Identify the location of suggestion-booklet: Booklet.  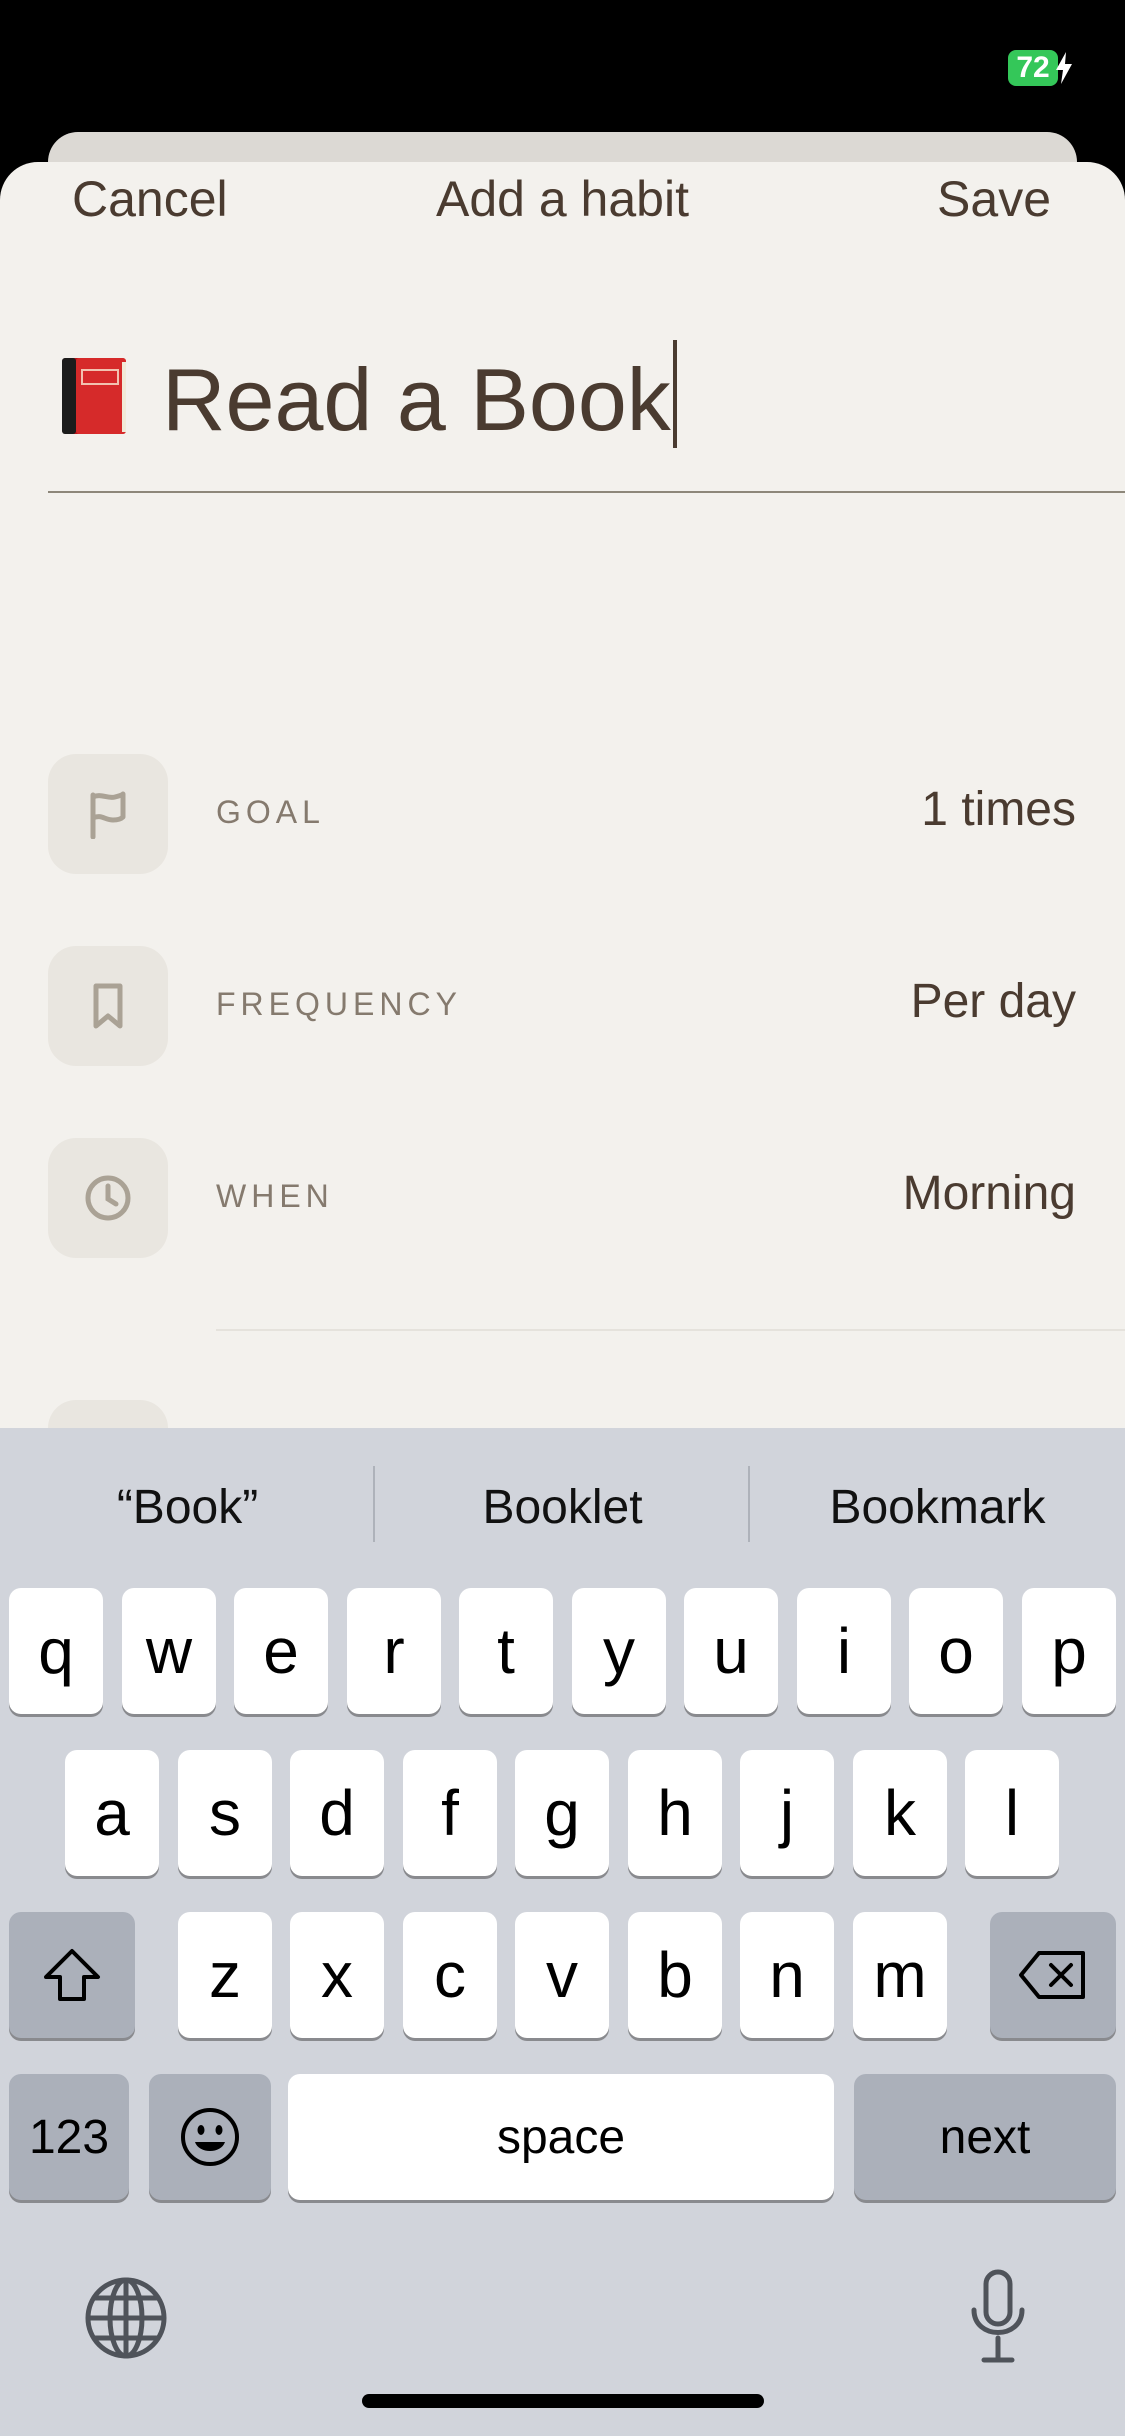
(562, 1508).